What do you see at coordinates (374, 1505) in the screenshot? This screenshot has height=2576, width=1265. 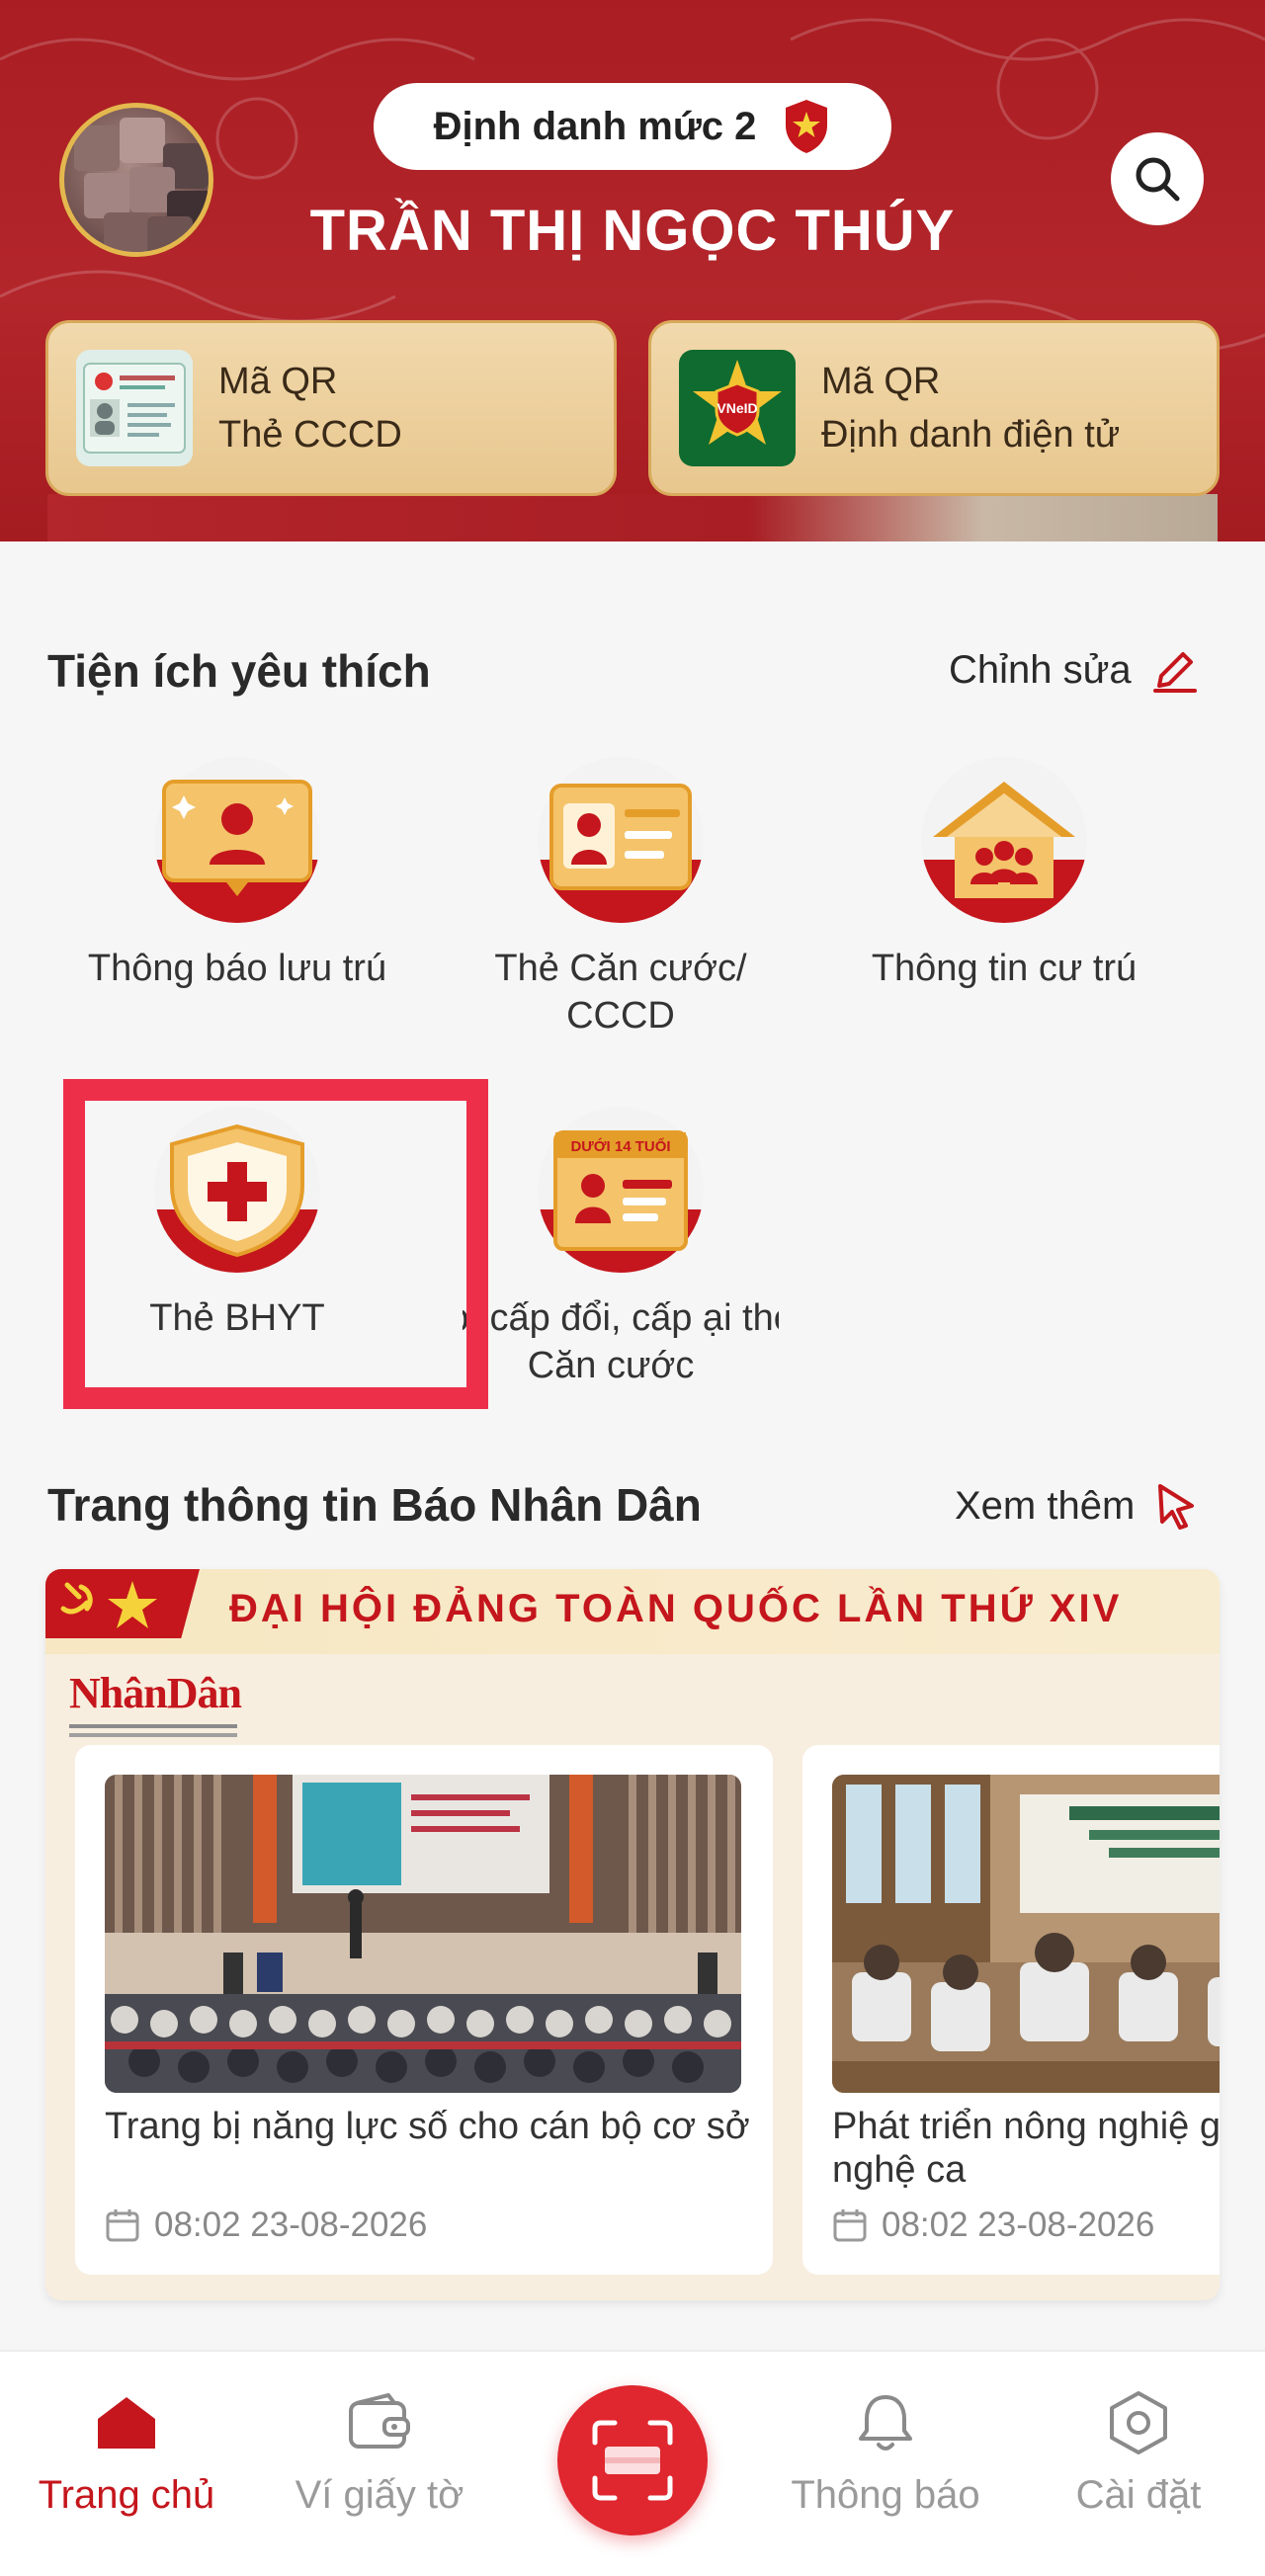 I see `news-section-title: Trang thông tin Báo Nhân Dân` at bounding box center [374, 1505].